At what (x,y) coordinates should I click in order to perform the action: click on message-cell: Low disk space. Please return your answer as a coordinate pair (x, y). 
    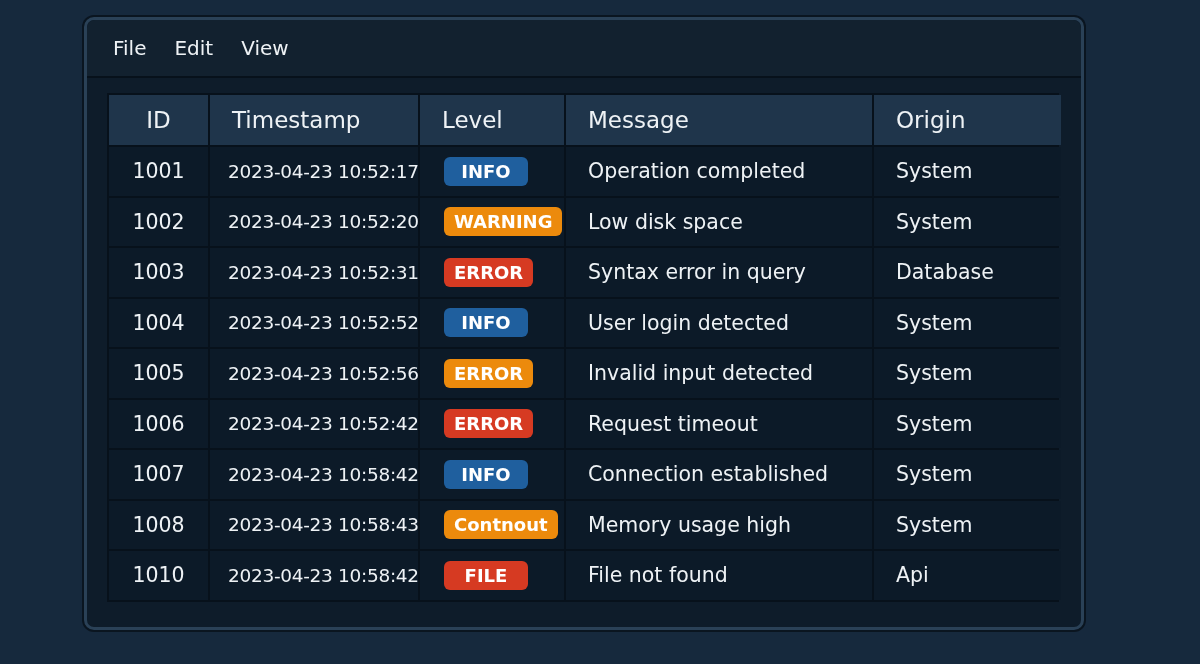
    Looking at the image, I should click on (719, 221).